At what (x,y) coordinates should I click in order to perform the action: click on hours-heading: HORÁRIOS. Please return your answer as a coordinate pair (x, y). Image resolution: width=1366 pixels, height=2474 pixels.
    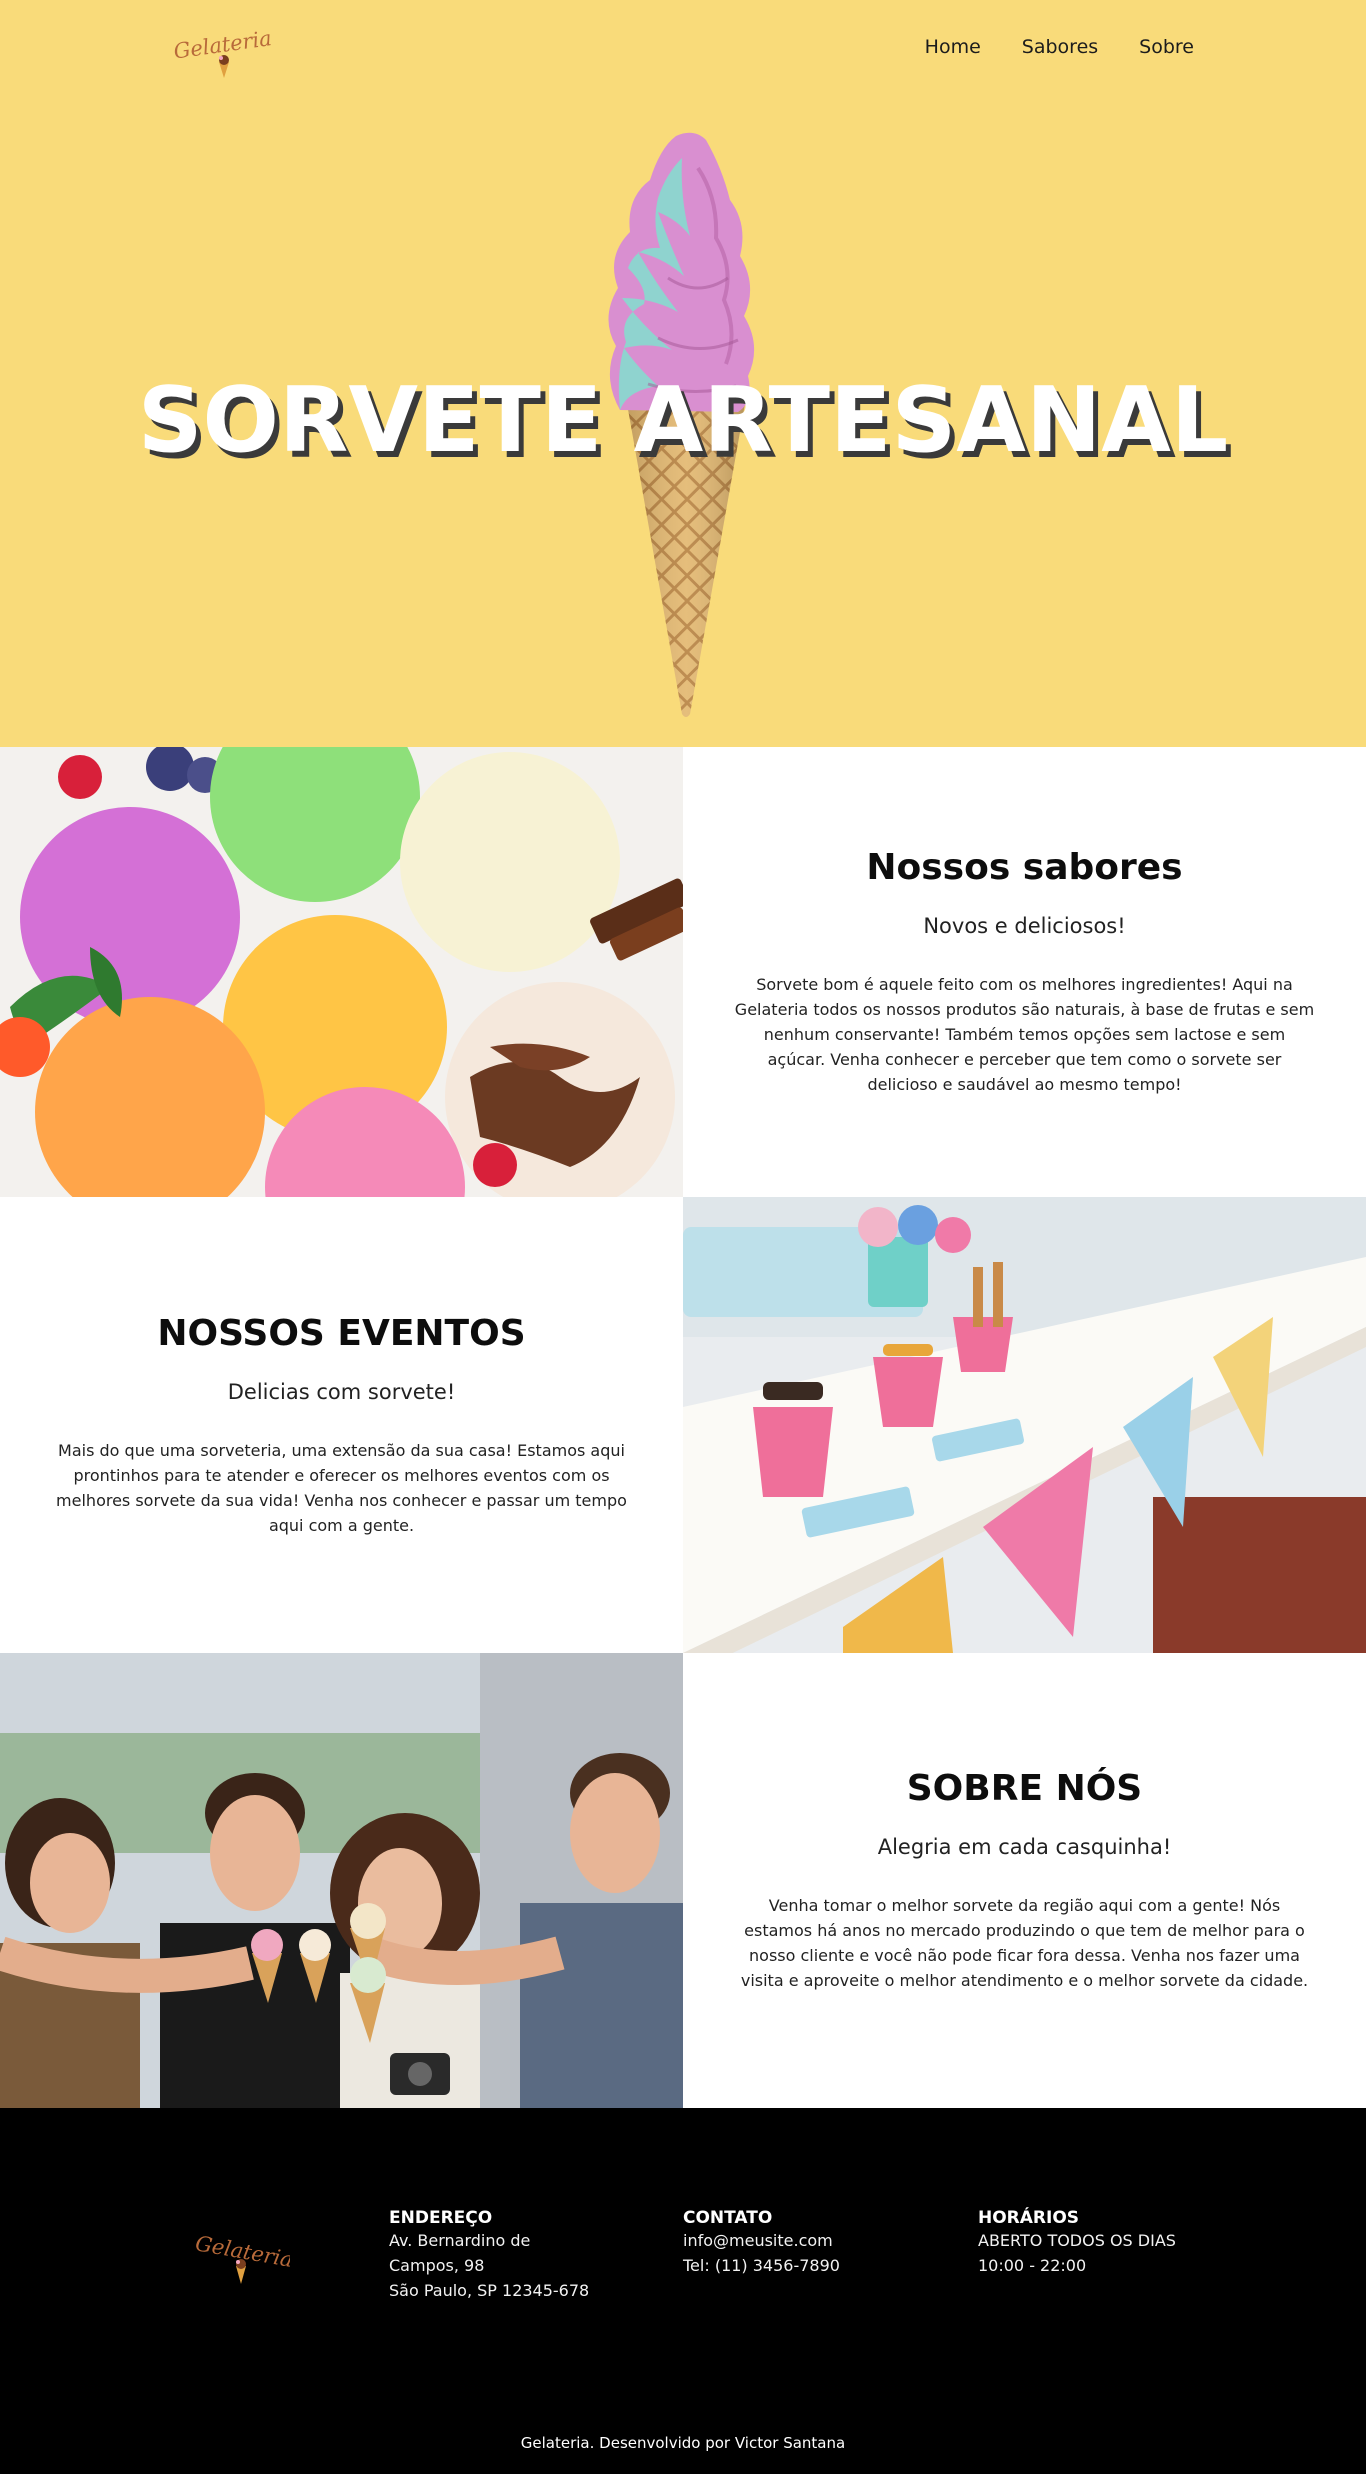
    Looking at the image, I should click on (1029, 2218).